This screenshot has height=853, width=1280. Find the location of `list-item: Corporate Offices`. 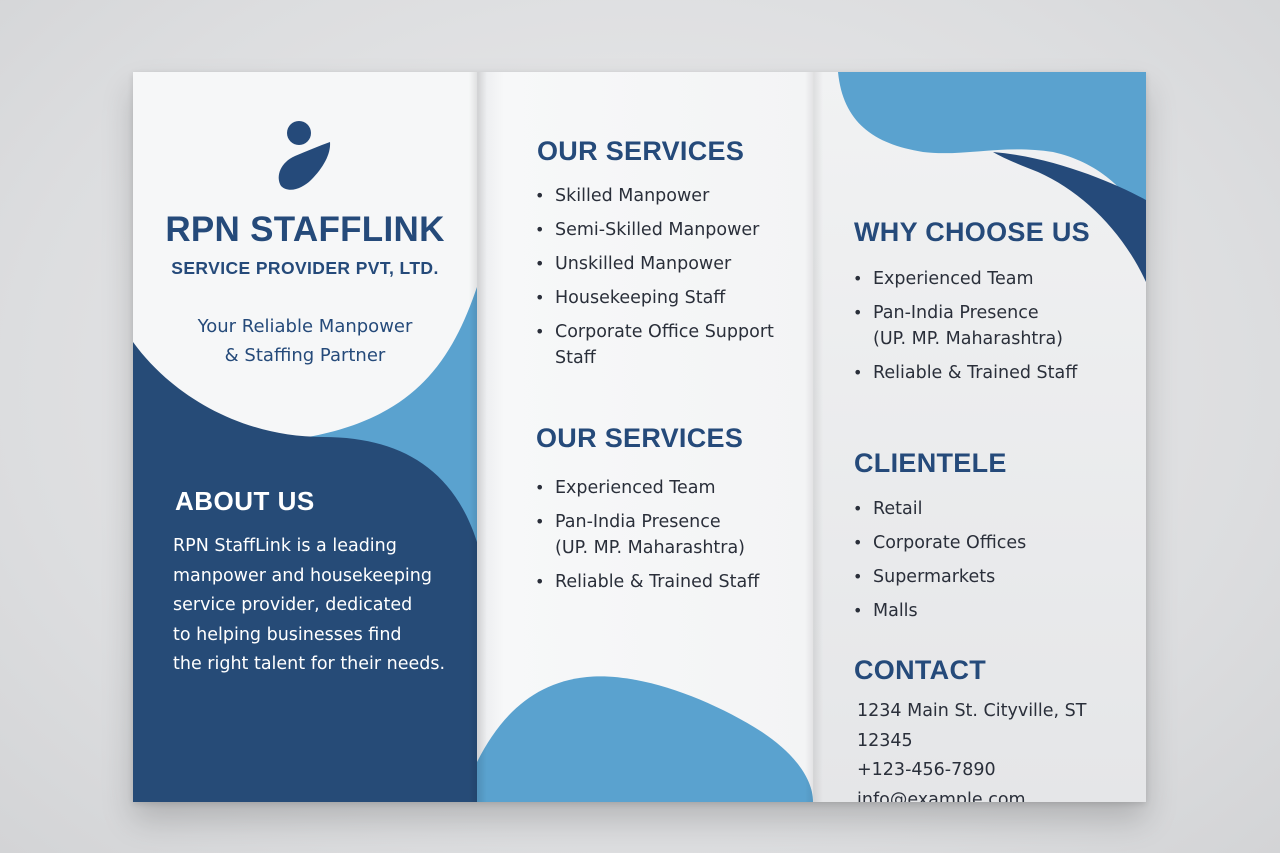

list-item: Corporate Offices is located at coordinates (978, 543).